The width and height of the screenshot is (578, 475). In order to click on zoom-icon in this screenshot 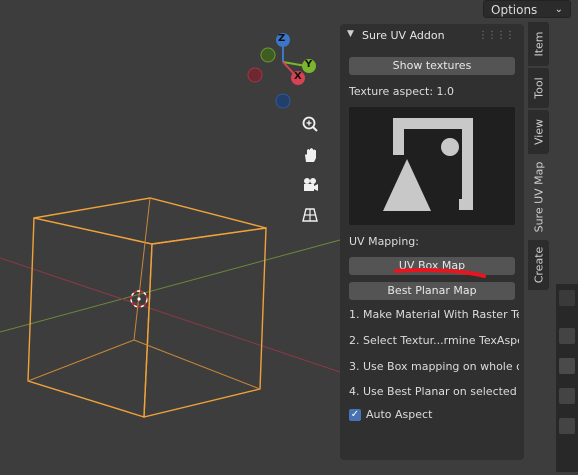, I will do `click(310, 124)`.